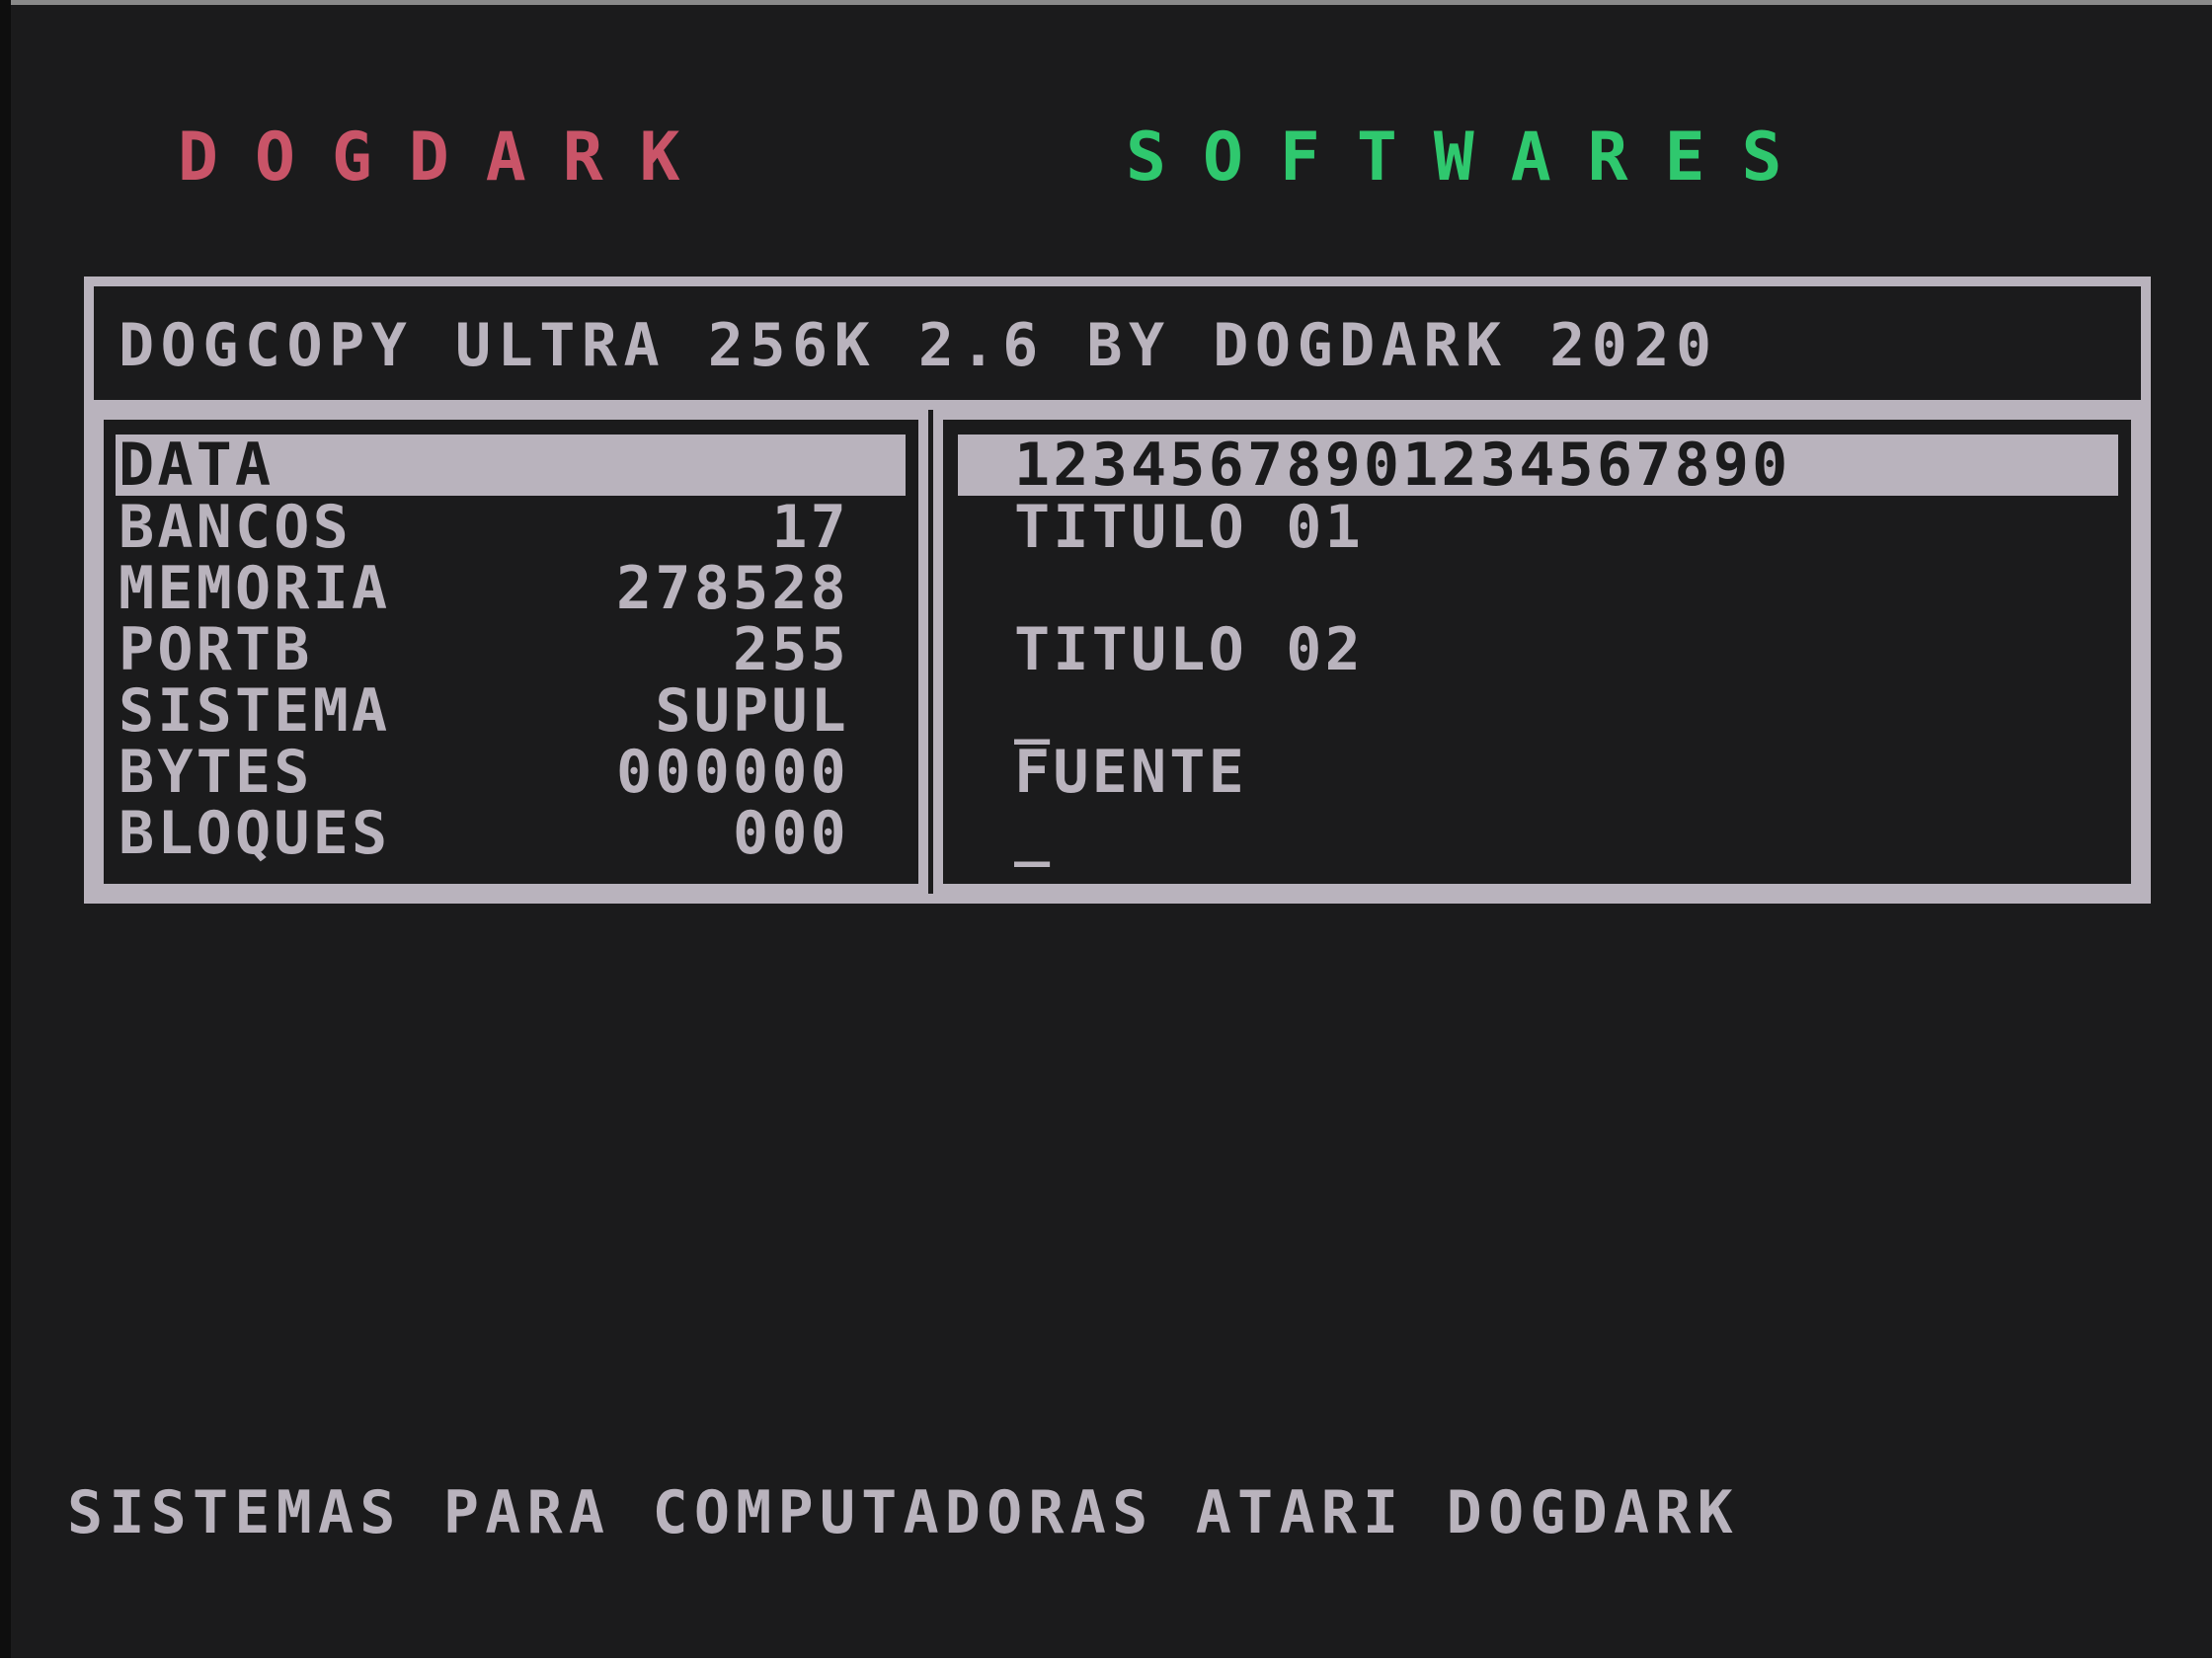 The height and width of the screenshot is (1660, 2212). I want to click on info-label: BANCOS, so click(235, 527).